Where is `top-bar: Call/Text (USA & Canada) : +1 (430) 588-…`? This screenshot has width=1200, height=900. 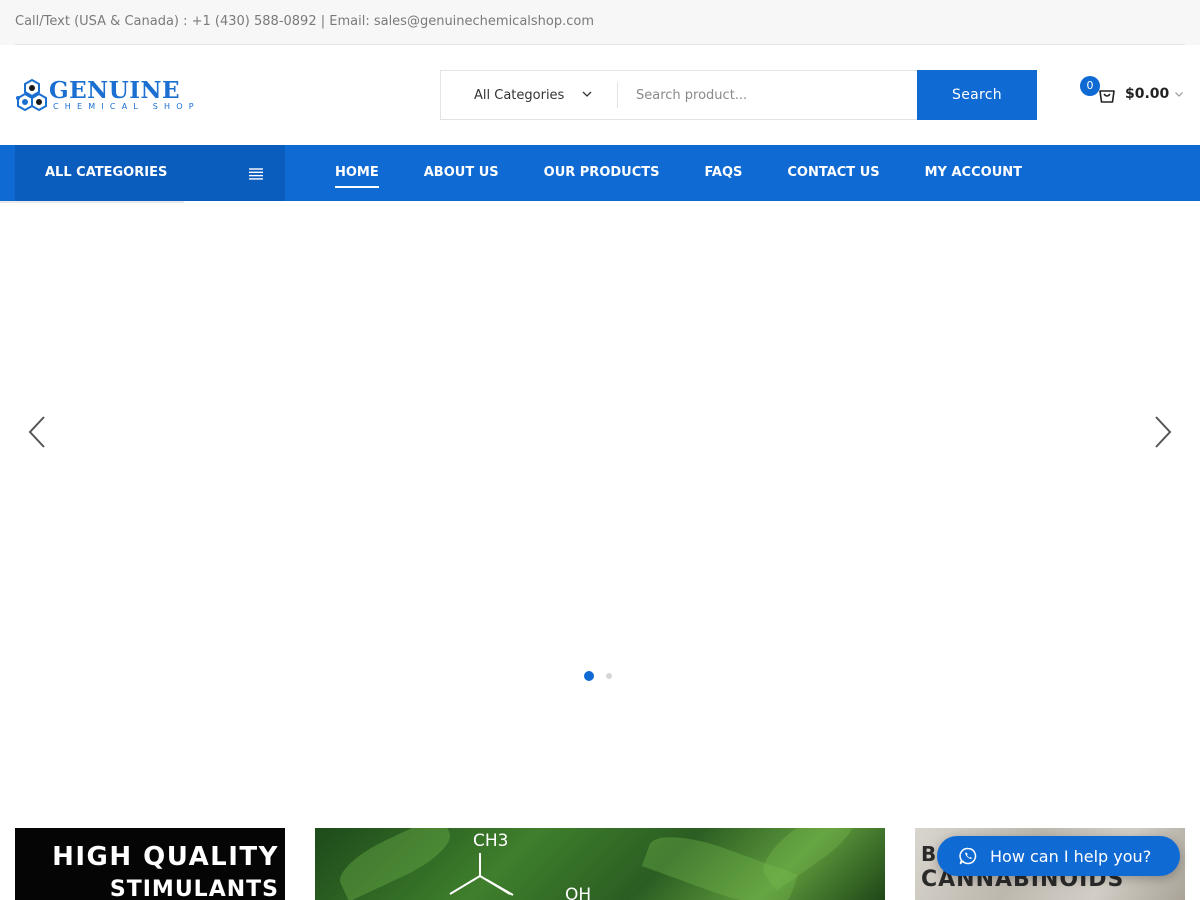
top-bar: Call/Text (USA & Canada) : +1 (430) 588-… is located at coordinates (600, 22).